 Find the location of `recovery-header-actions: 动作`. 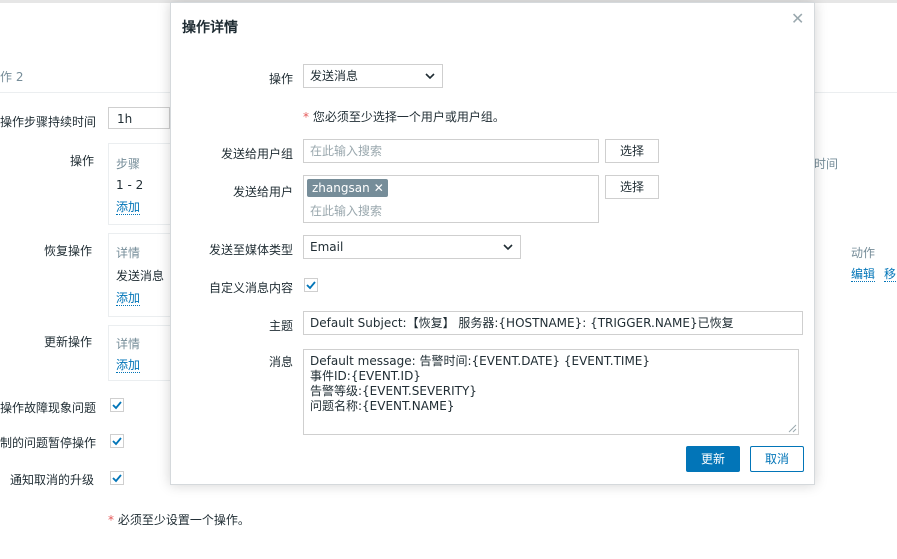

recovery-header-actions: 动作 is located at coordinates (863, 253).